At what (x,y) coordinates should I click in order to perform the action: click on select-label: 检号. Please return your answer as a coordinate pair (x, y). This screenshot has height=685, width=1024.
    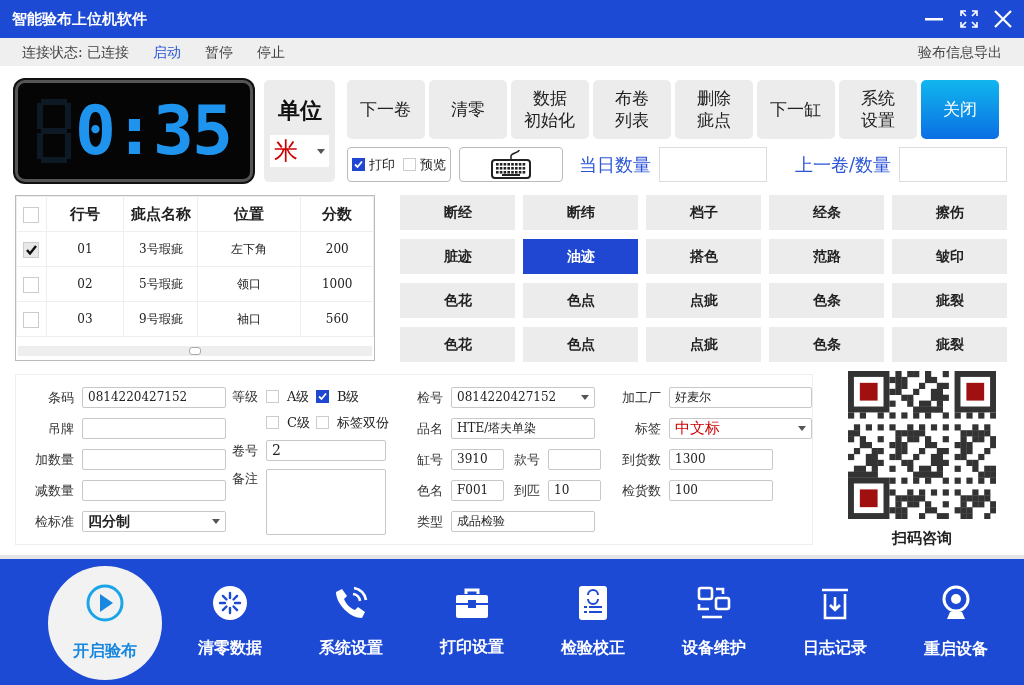
    Looking at the image, I should click on (429, 397).